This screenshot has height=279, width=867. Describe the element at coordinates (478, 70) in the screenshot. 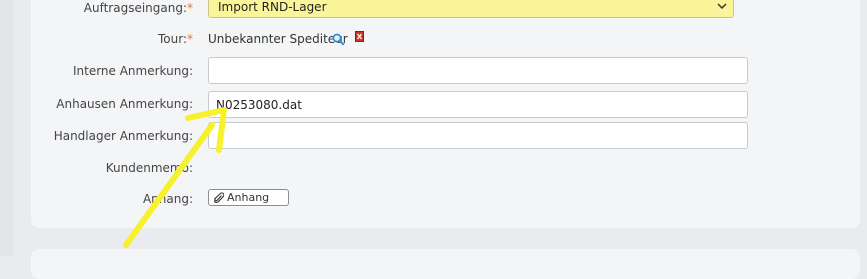

I see `internal-note-field` at that location.